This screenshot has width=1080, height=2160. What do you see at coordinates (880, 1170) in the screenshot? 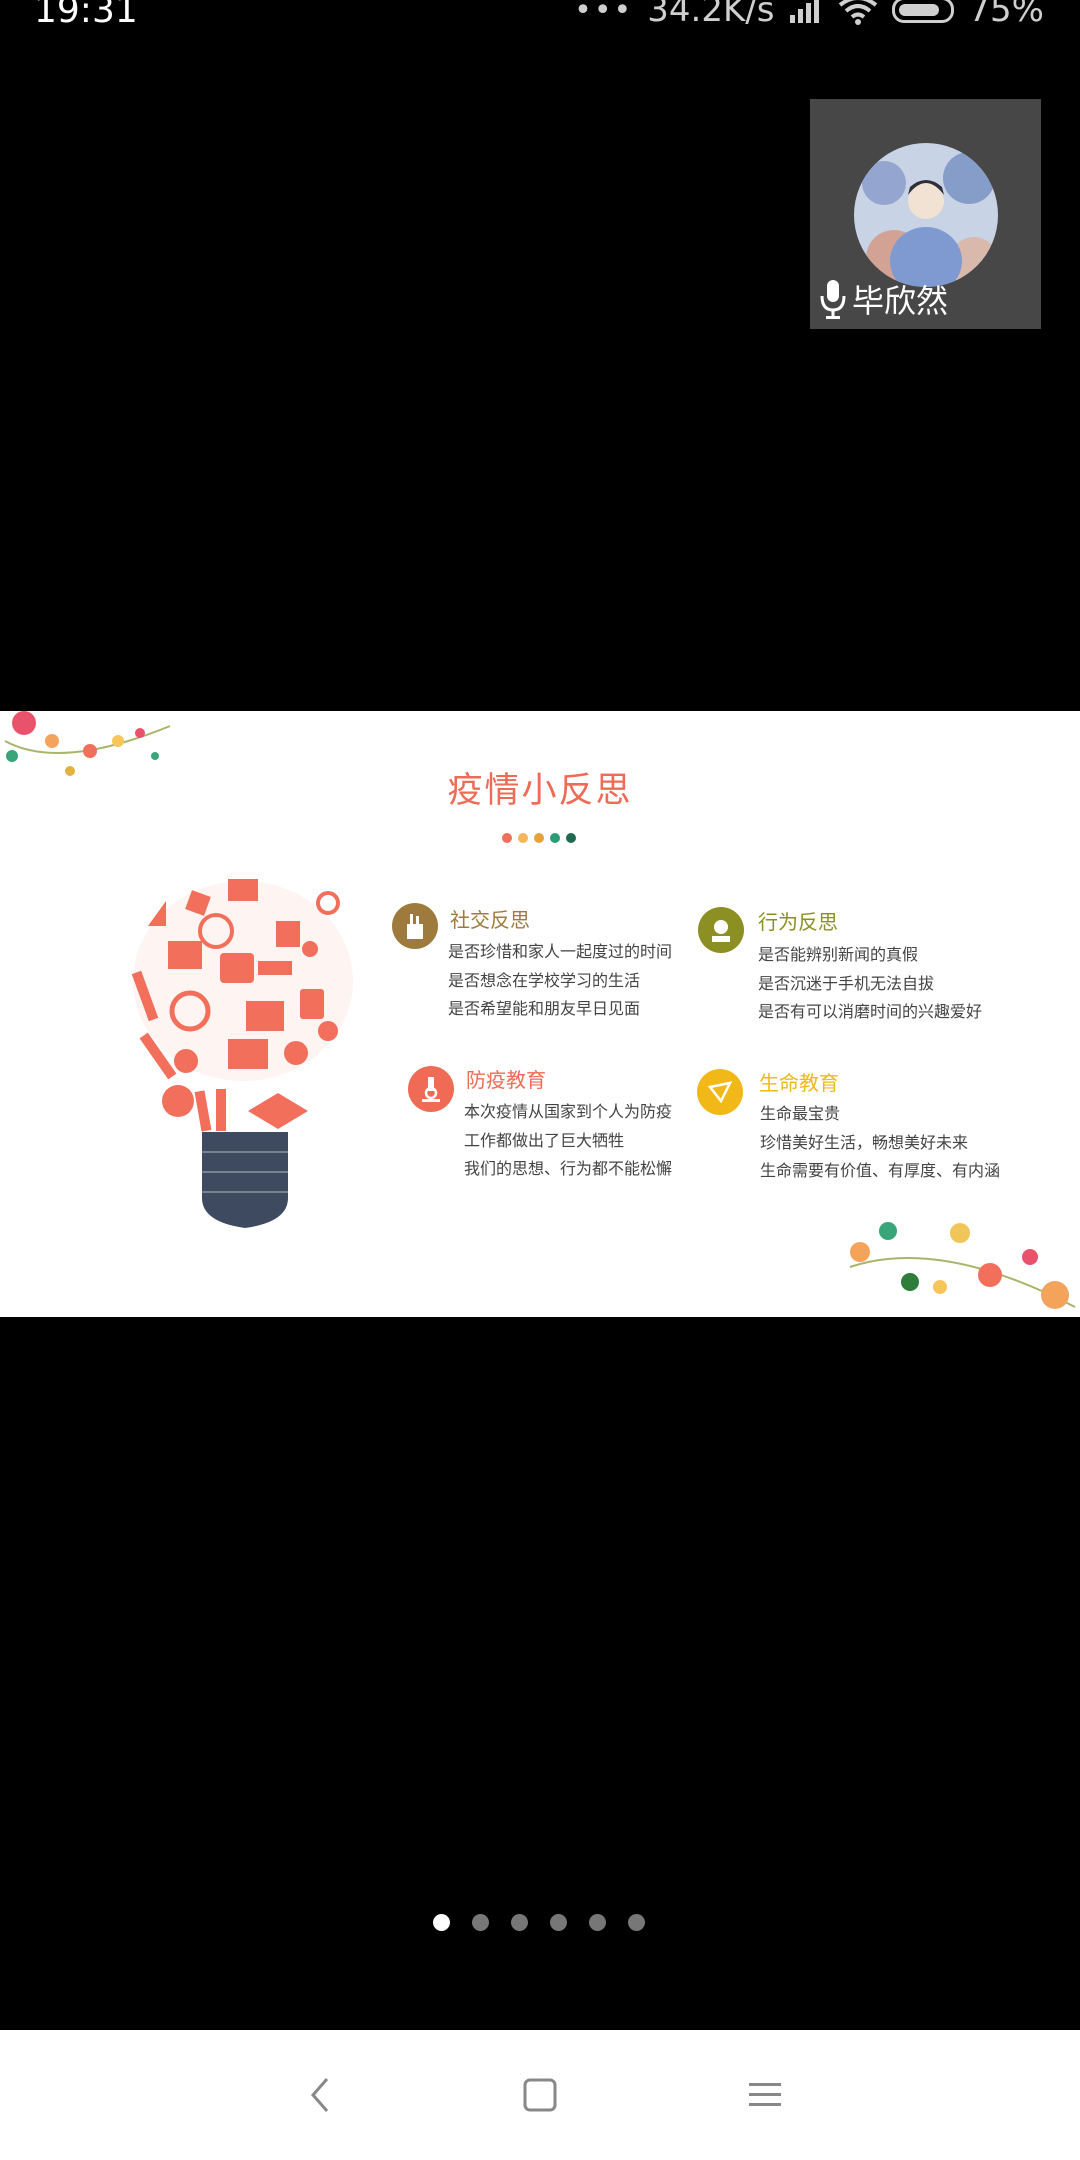
I see `section-line: 生命需要有价值、有厚度、有内涵` at bounding box center [880, 1170].